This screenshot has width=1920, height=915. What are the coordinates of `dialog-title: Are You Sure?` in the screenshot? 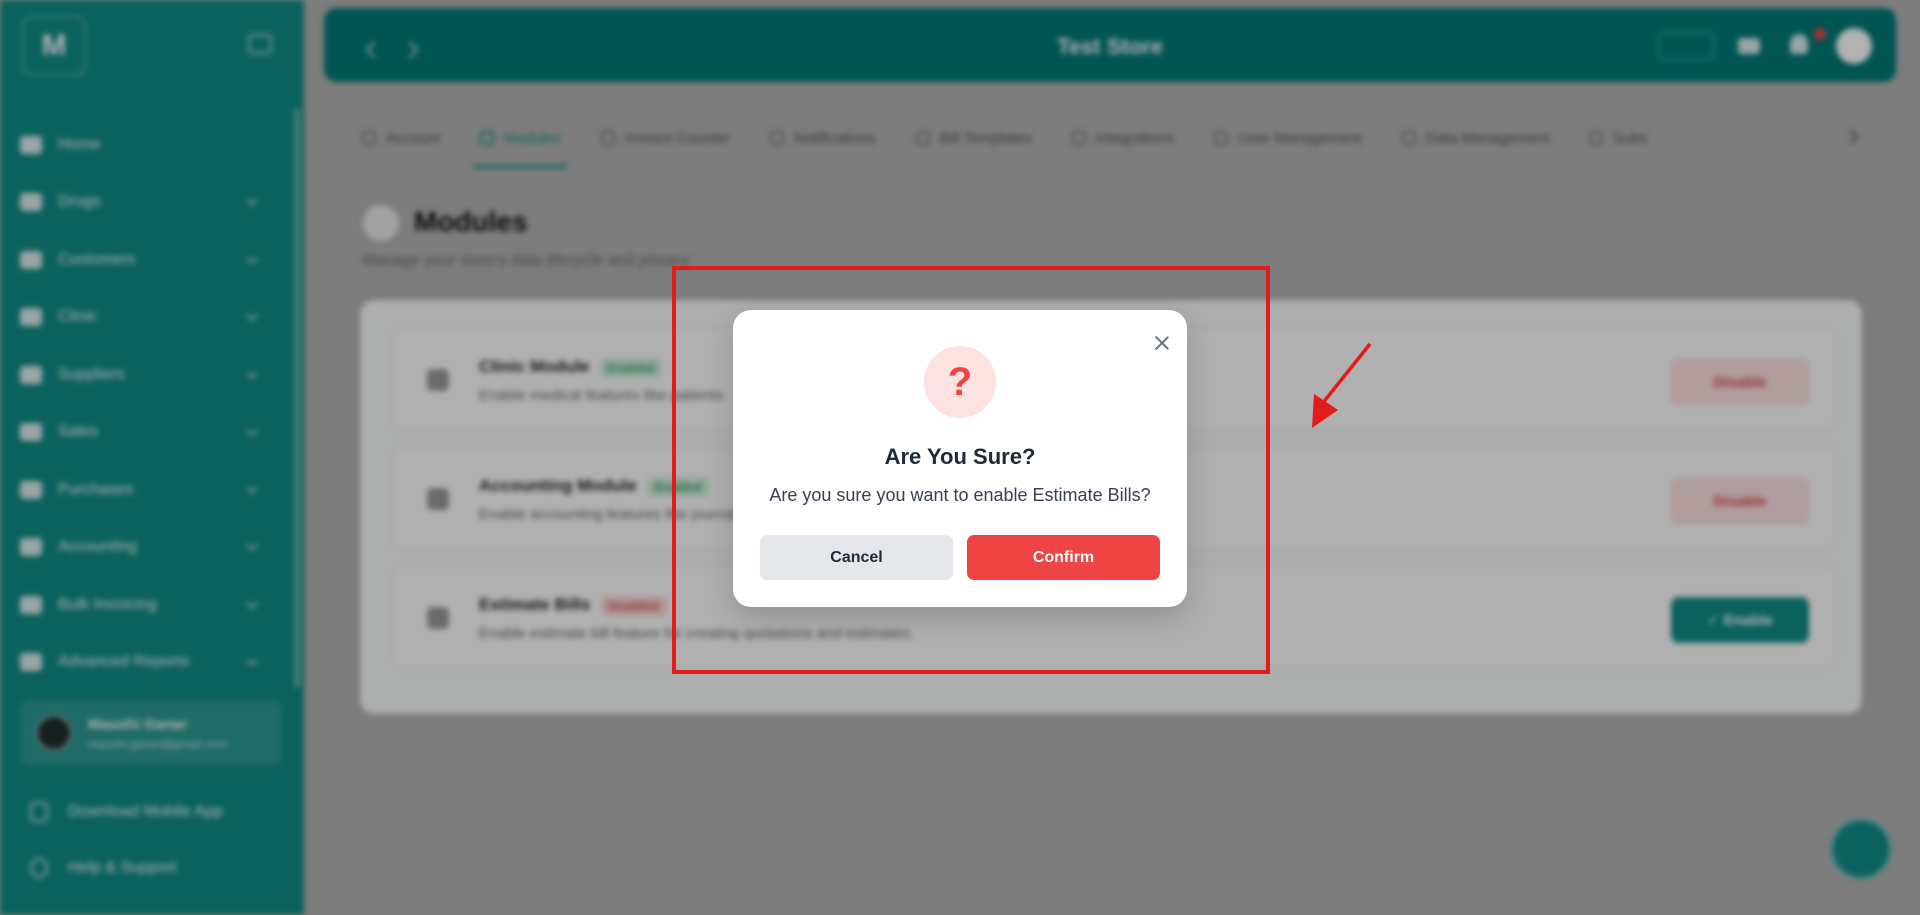 It's located at (960, 456).